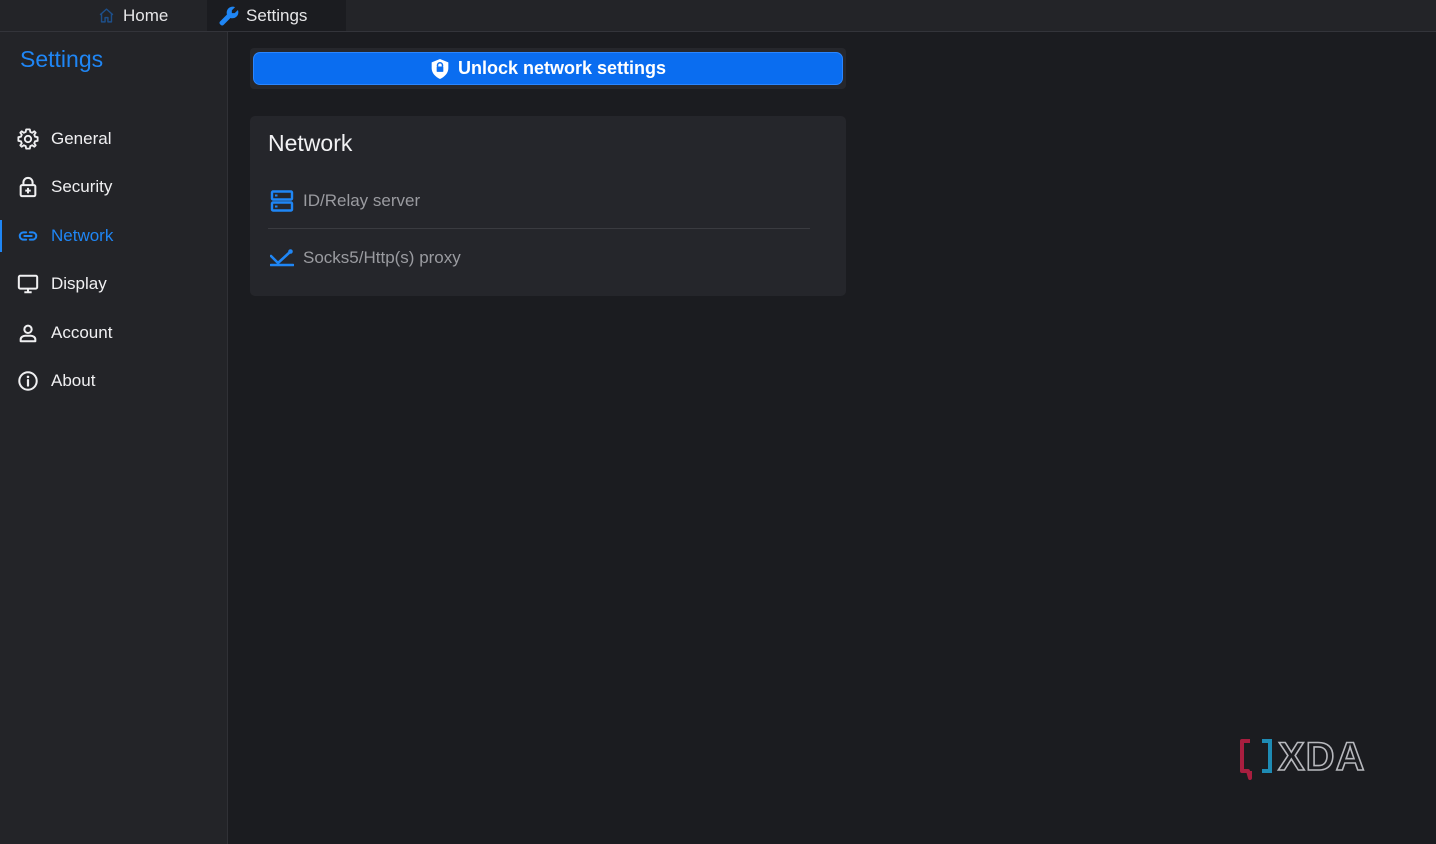  What do you see at coordinates (1256, 759) in the screenshot?
I see `xda-logo-icon` at bounding box center [1256, 759].